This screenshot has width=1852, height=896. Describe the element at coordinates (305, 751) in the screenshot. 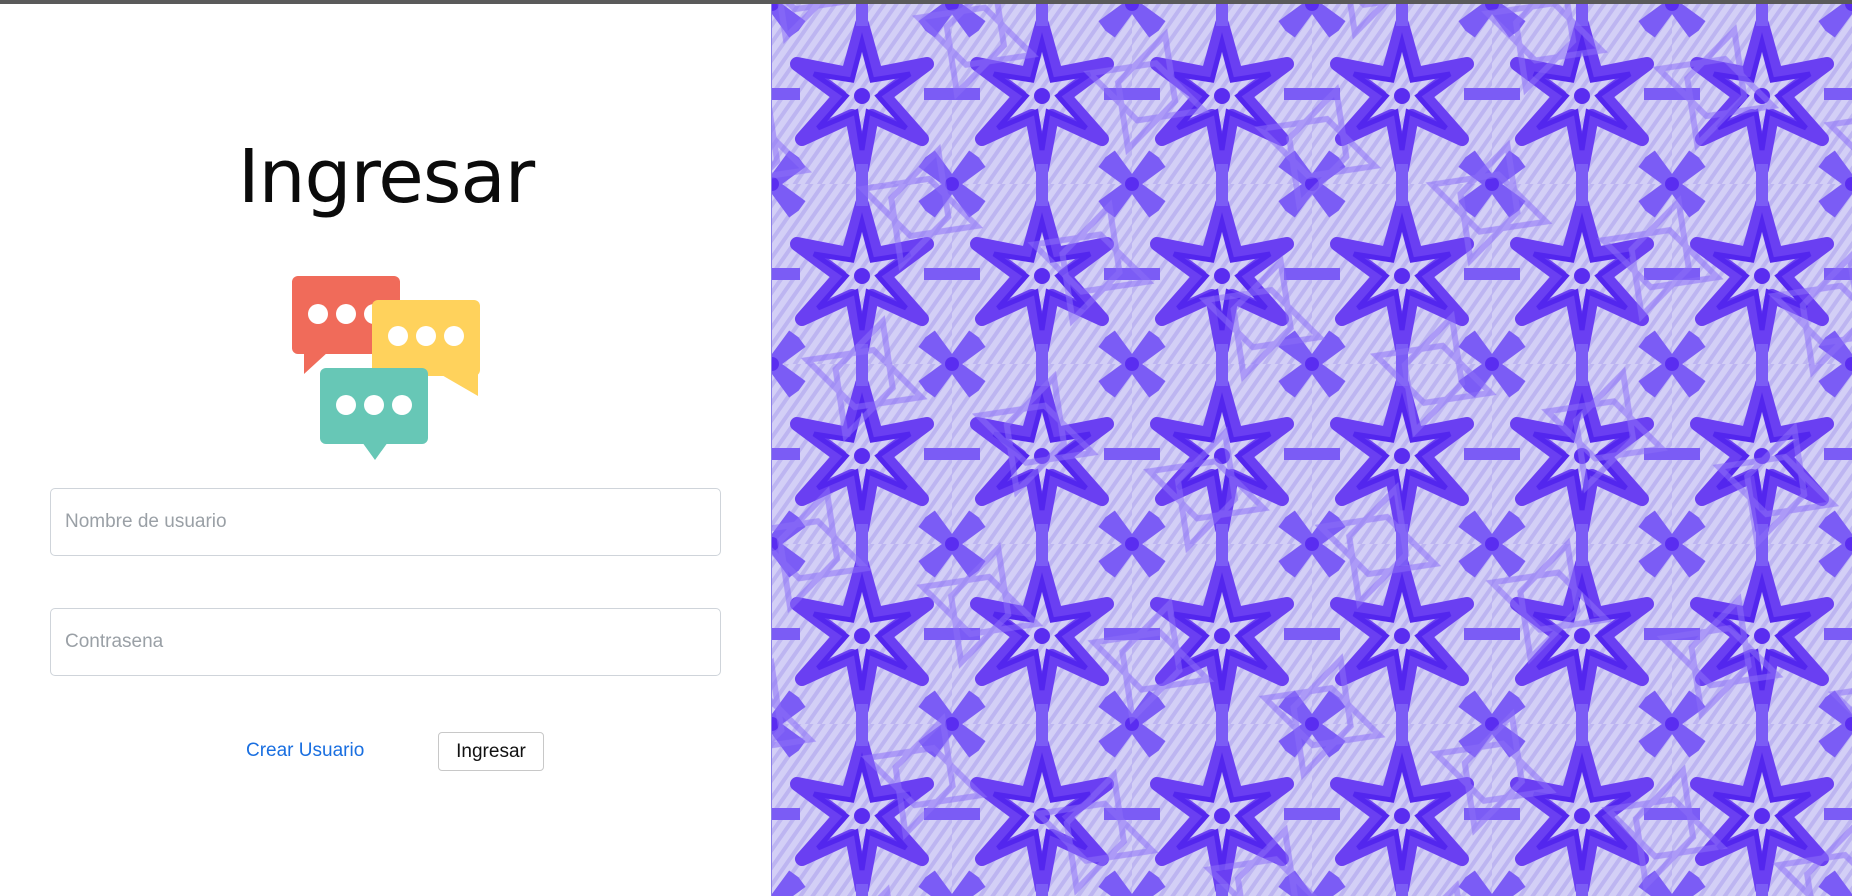

I see `create-user-link: Crear Usuario` at that location.